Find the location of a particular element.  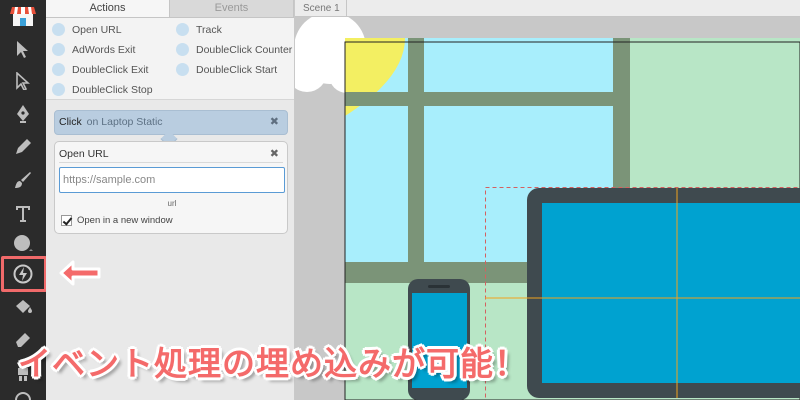

action-label: Open URL is located at coordinates (97, 29).